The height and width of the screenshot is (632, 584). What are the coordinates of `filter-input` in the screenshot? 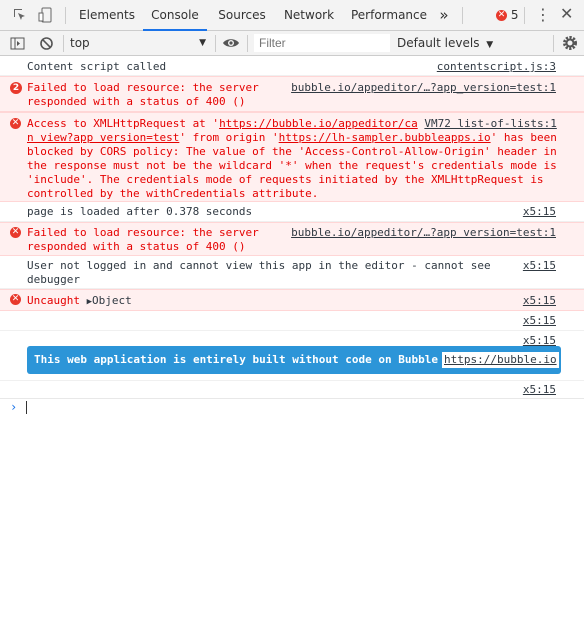 It's located at (322, 43).